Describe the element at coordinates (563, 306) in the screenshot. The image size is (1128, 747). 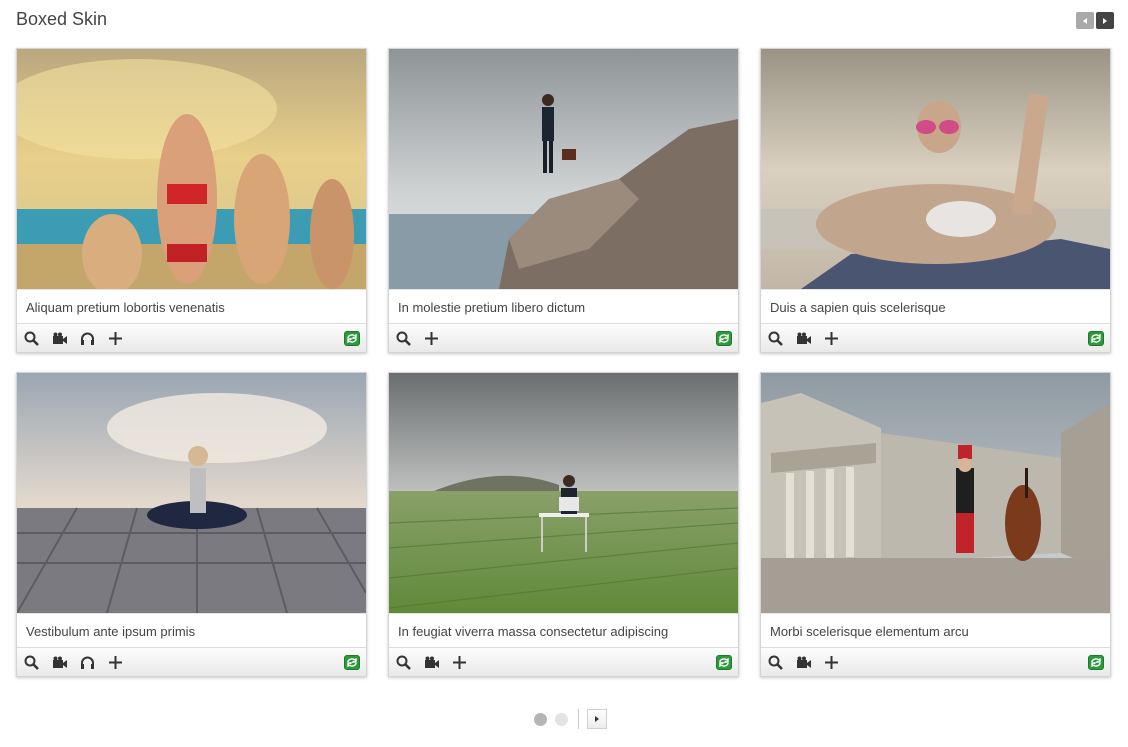
I see `card-caption: In molestie pretium libero dictum` at that location.